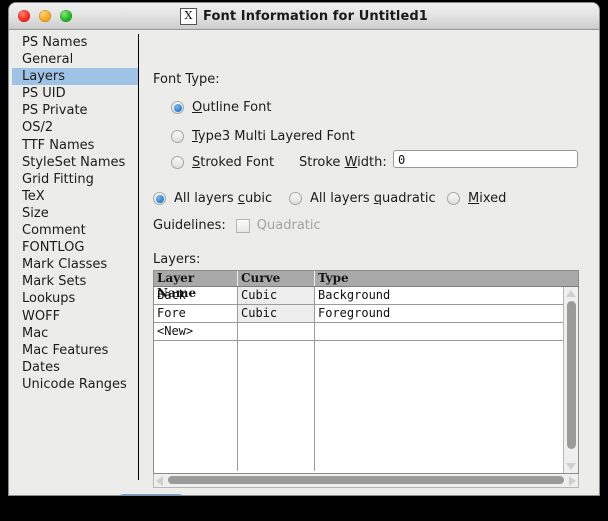 The image size is (608, 521). I want to click on sidebar-item-layers: Layers, so click(75, 77).